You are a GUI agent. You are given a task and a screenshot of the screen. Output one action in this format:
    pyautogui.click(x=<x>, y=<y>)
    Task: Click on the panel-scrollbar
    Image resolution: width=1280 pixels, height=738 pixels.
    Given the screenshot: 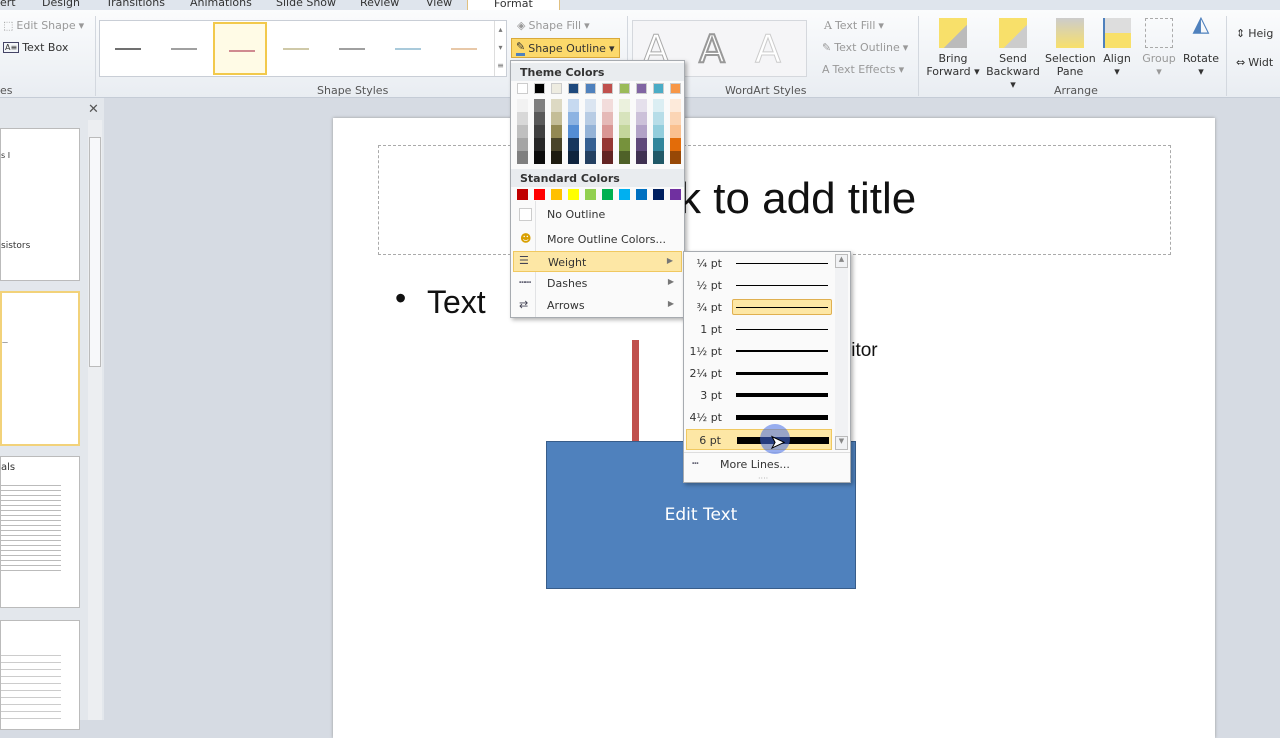 What is the action you would take?
    pyautogui.click(x=95, y=420)
    